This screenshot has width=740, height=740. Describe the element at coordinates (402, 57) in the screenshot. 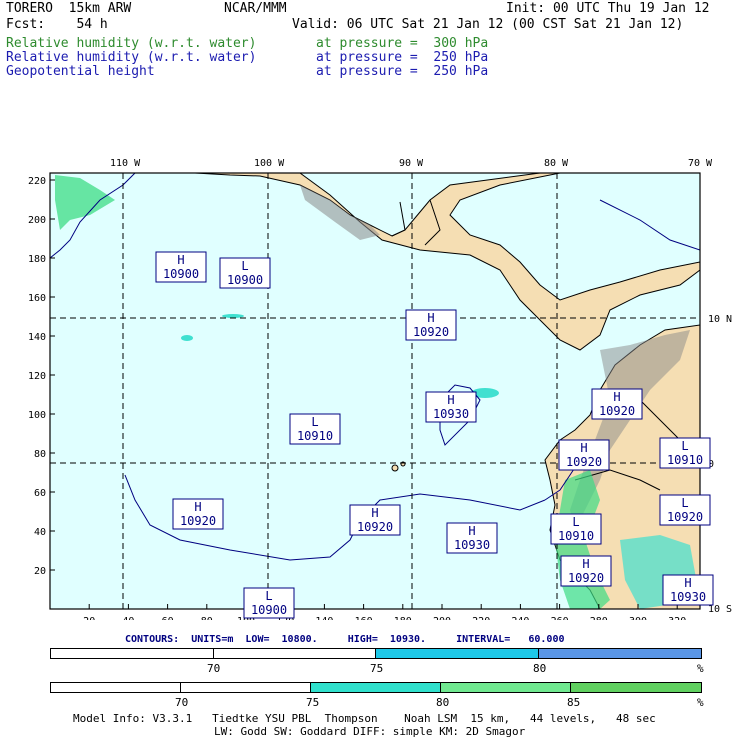

I see `field-2-level: at pressure = 250 hPa` at that location.